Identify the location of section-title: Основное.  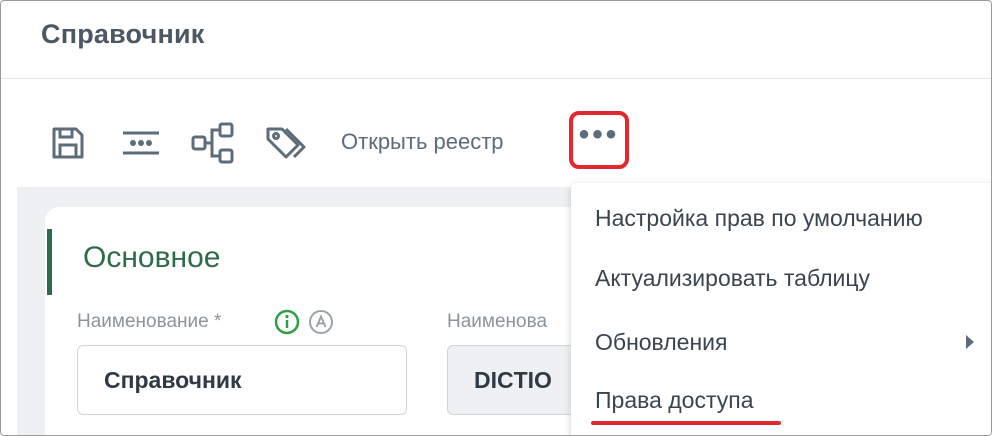
(152, 257).